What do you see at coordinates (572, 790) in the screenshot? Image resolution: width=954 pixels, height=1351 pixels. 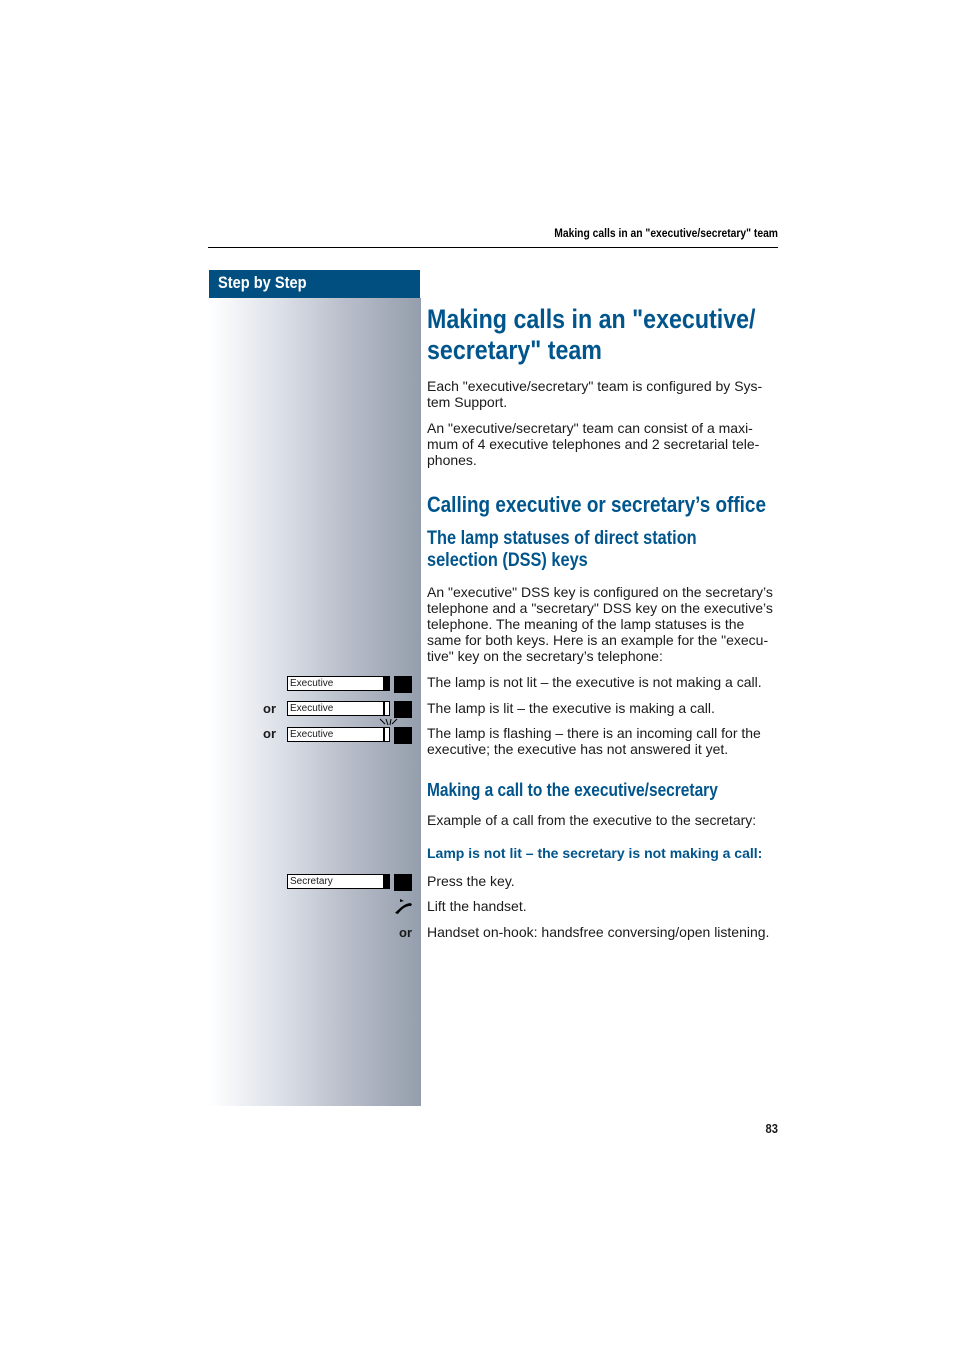 I see `call-section-heading: Making a call to the executive/secretary` at bounding box center [572, 790].